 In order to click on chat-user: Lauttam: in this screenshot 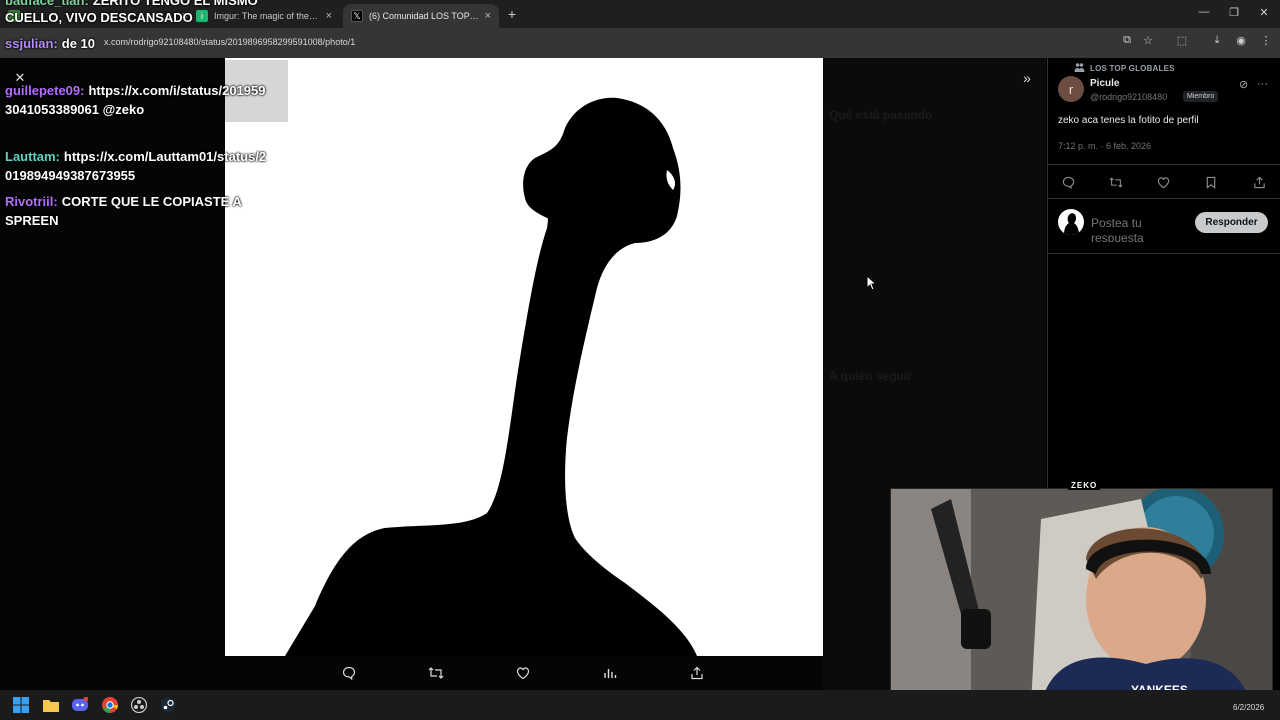, I will do `click(32, 156)`.